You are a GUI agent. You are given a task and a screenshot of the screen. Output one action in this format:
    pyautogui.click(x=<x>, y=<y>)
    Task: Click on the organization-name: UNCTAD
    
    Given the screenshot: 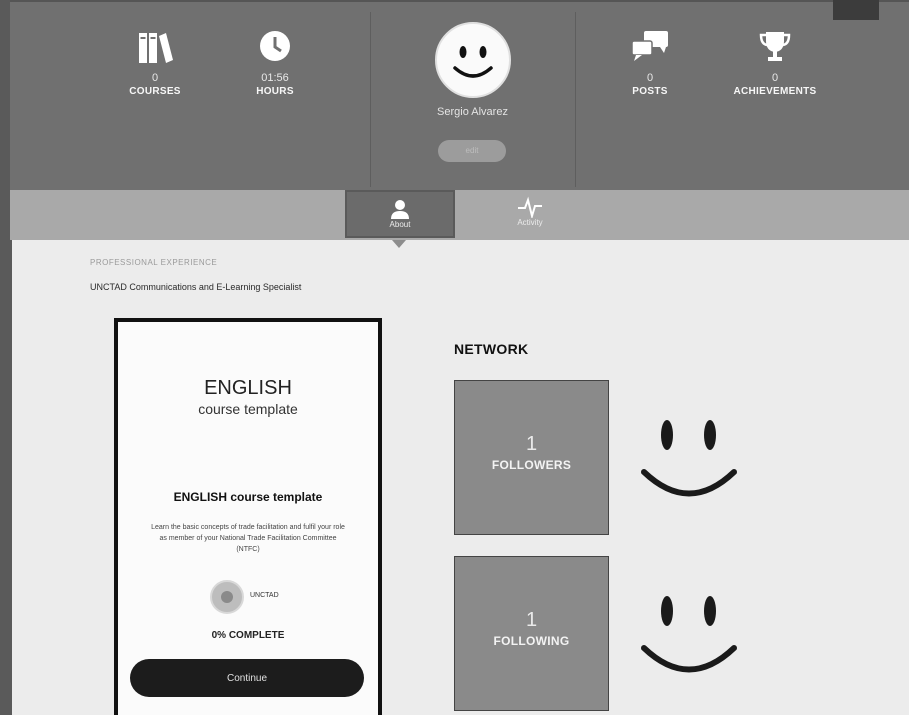 What is the action you would take?
    pyautogui.click(x=264, y=595)
    